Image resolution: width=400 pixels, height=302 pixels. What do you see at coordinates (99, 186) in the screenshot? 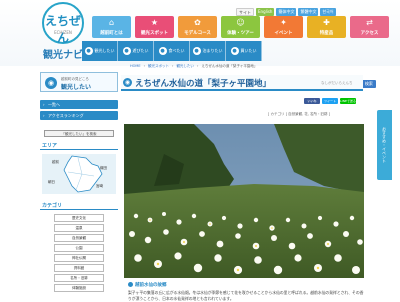
I see `map-label-miyazaki: 宮崎` at bounding box center [99, 186].